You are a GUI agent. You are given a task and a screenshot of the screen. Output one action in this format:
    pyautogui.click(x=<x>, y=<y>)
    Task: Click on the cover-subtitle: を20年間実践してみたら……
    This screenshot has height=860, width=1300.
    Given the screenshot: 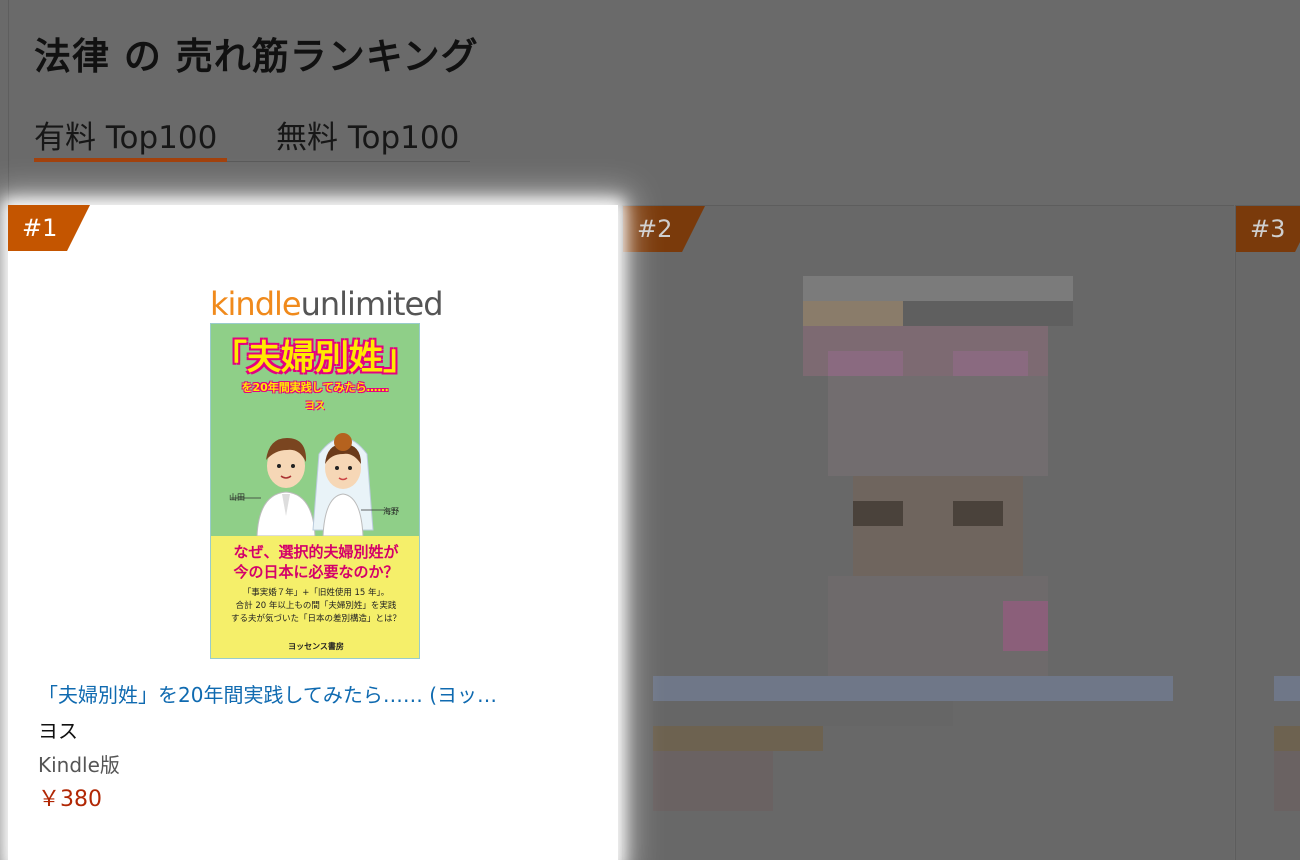 What is the action you would take?
    pyautogui.click(x=315, y=387)
    